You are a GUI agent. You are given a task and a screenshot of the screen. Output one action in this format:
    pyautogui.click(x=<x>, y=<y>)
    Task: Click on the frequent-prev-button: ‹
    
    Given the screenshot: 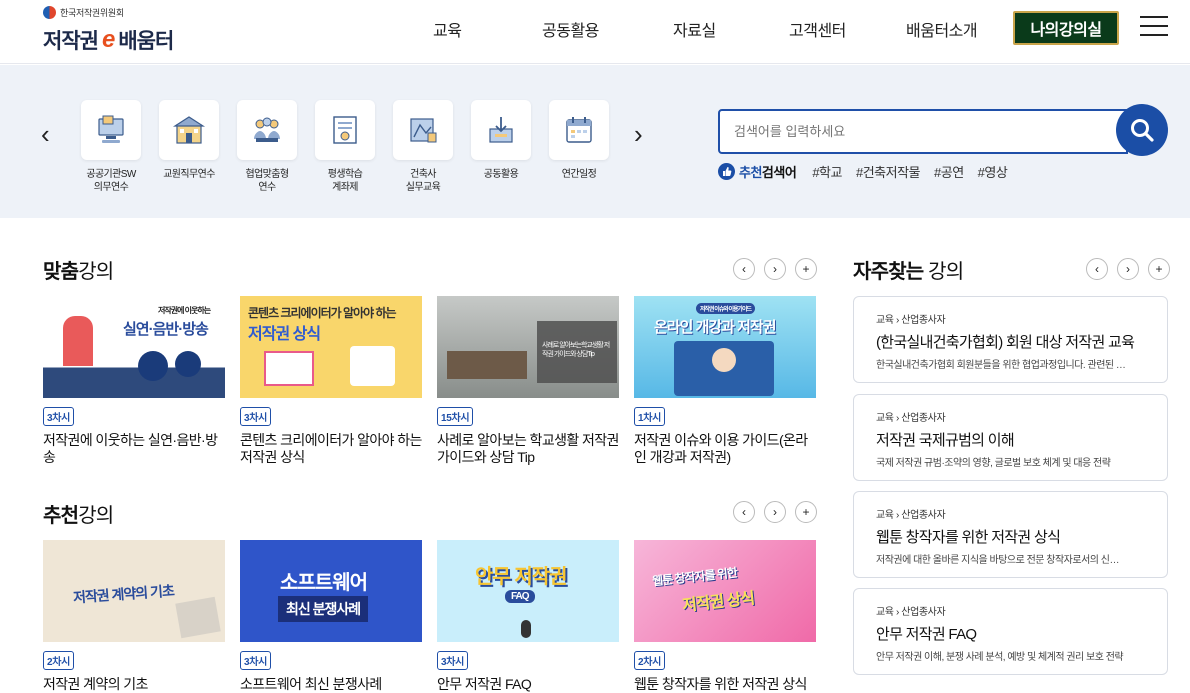 What is the action you would take?
    pyautogui.click(x=1097, y=269)
    